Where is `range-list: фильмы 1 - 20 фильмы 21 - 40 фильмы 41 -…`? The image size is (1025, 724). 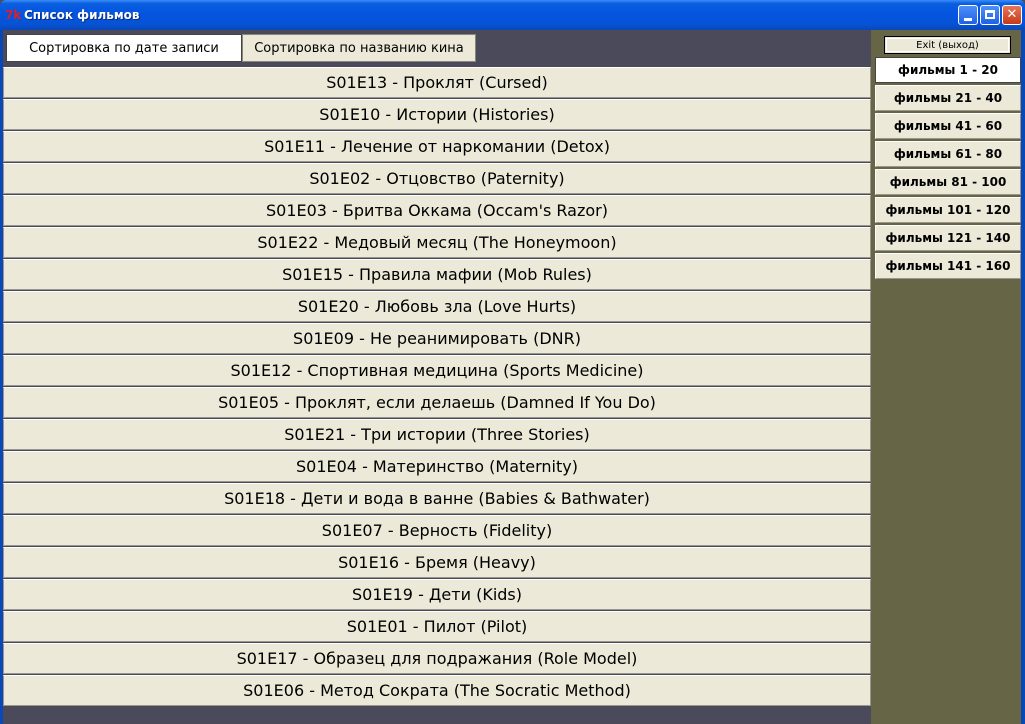 range-list: фильмы 1 - 20 фильмы 21 - 40 фильмы 41 -… is located at coordinates (948, 169).